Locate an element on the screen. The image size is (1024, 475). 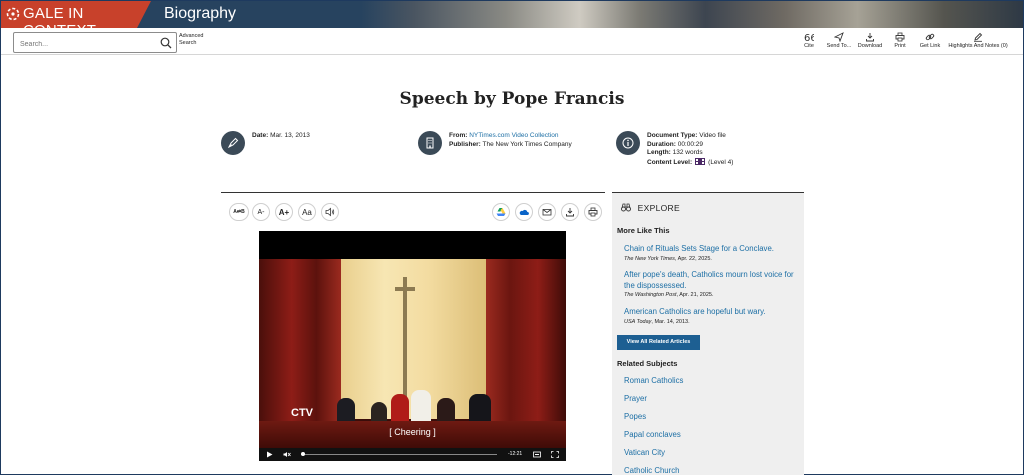
ctv-logo: CTV is located at coordinates (302, 413).